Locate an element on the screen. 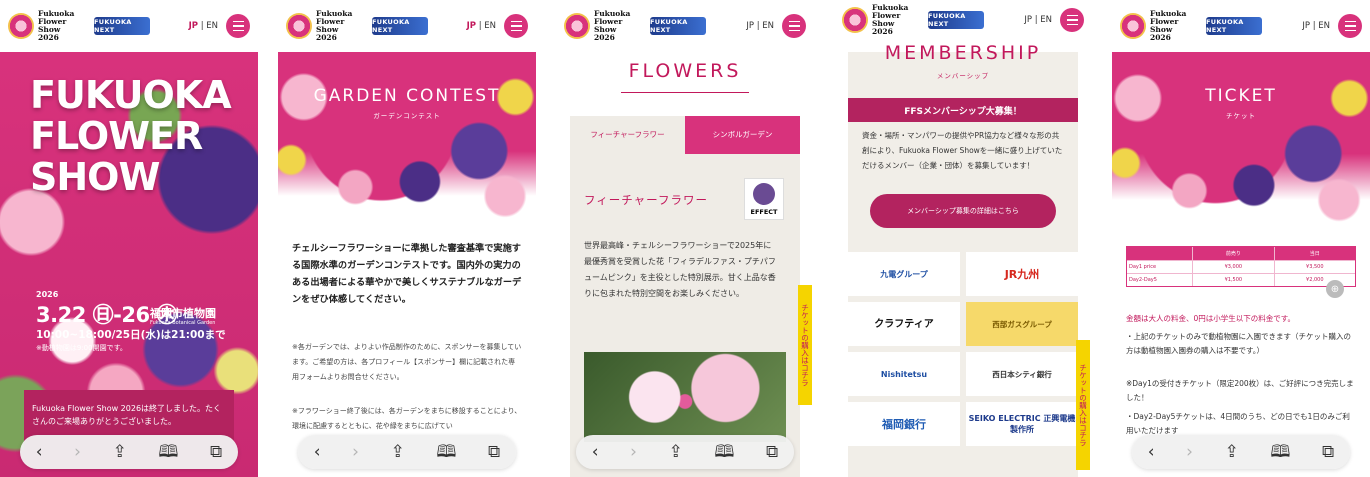  membership-details-button: メンバーシップ募集の詳細はこちら is located at coordinates (963, 211).